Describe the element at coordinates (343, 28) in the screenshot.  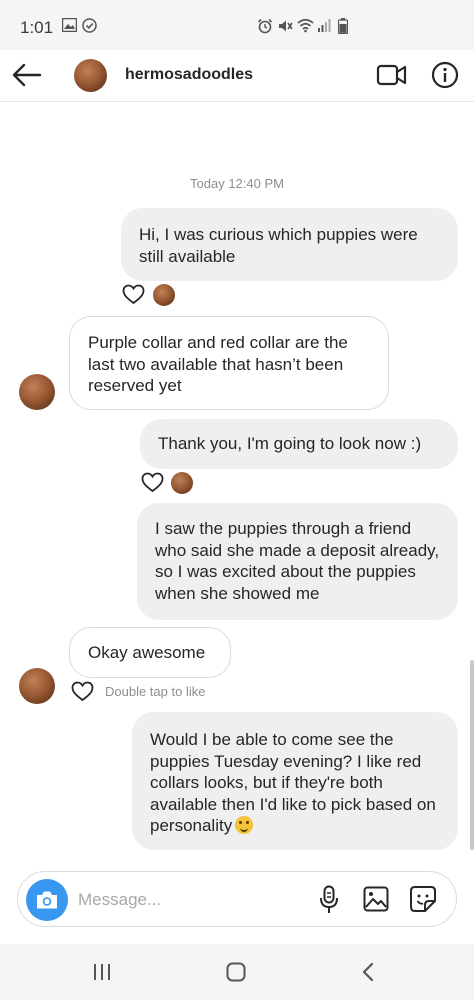
I see `battery-icon` at that location.